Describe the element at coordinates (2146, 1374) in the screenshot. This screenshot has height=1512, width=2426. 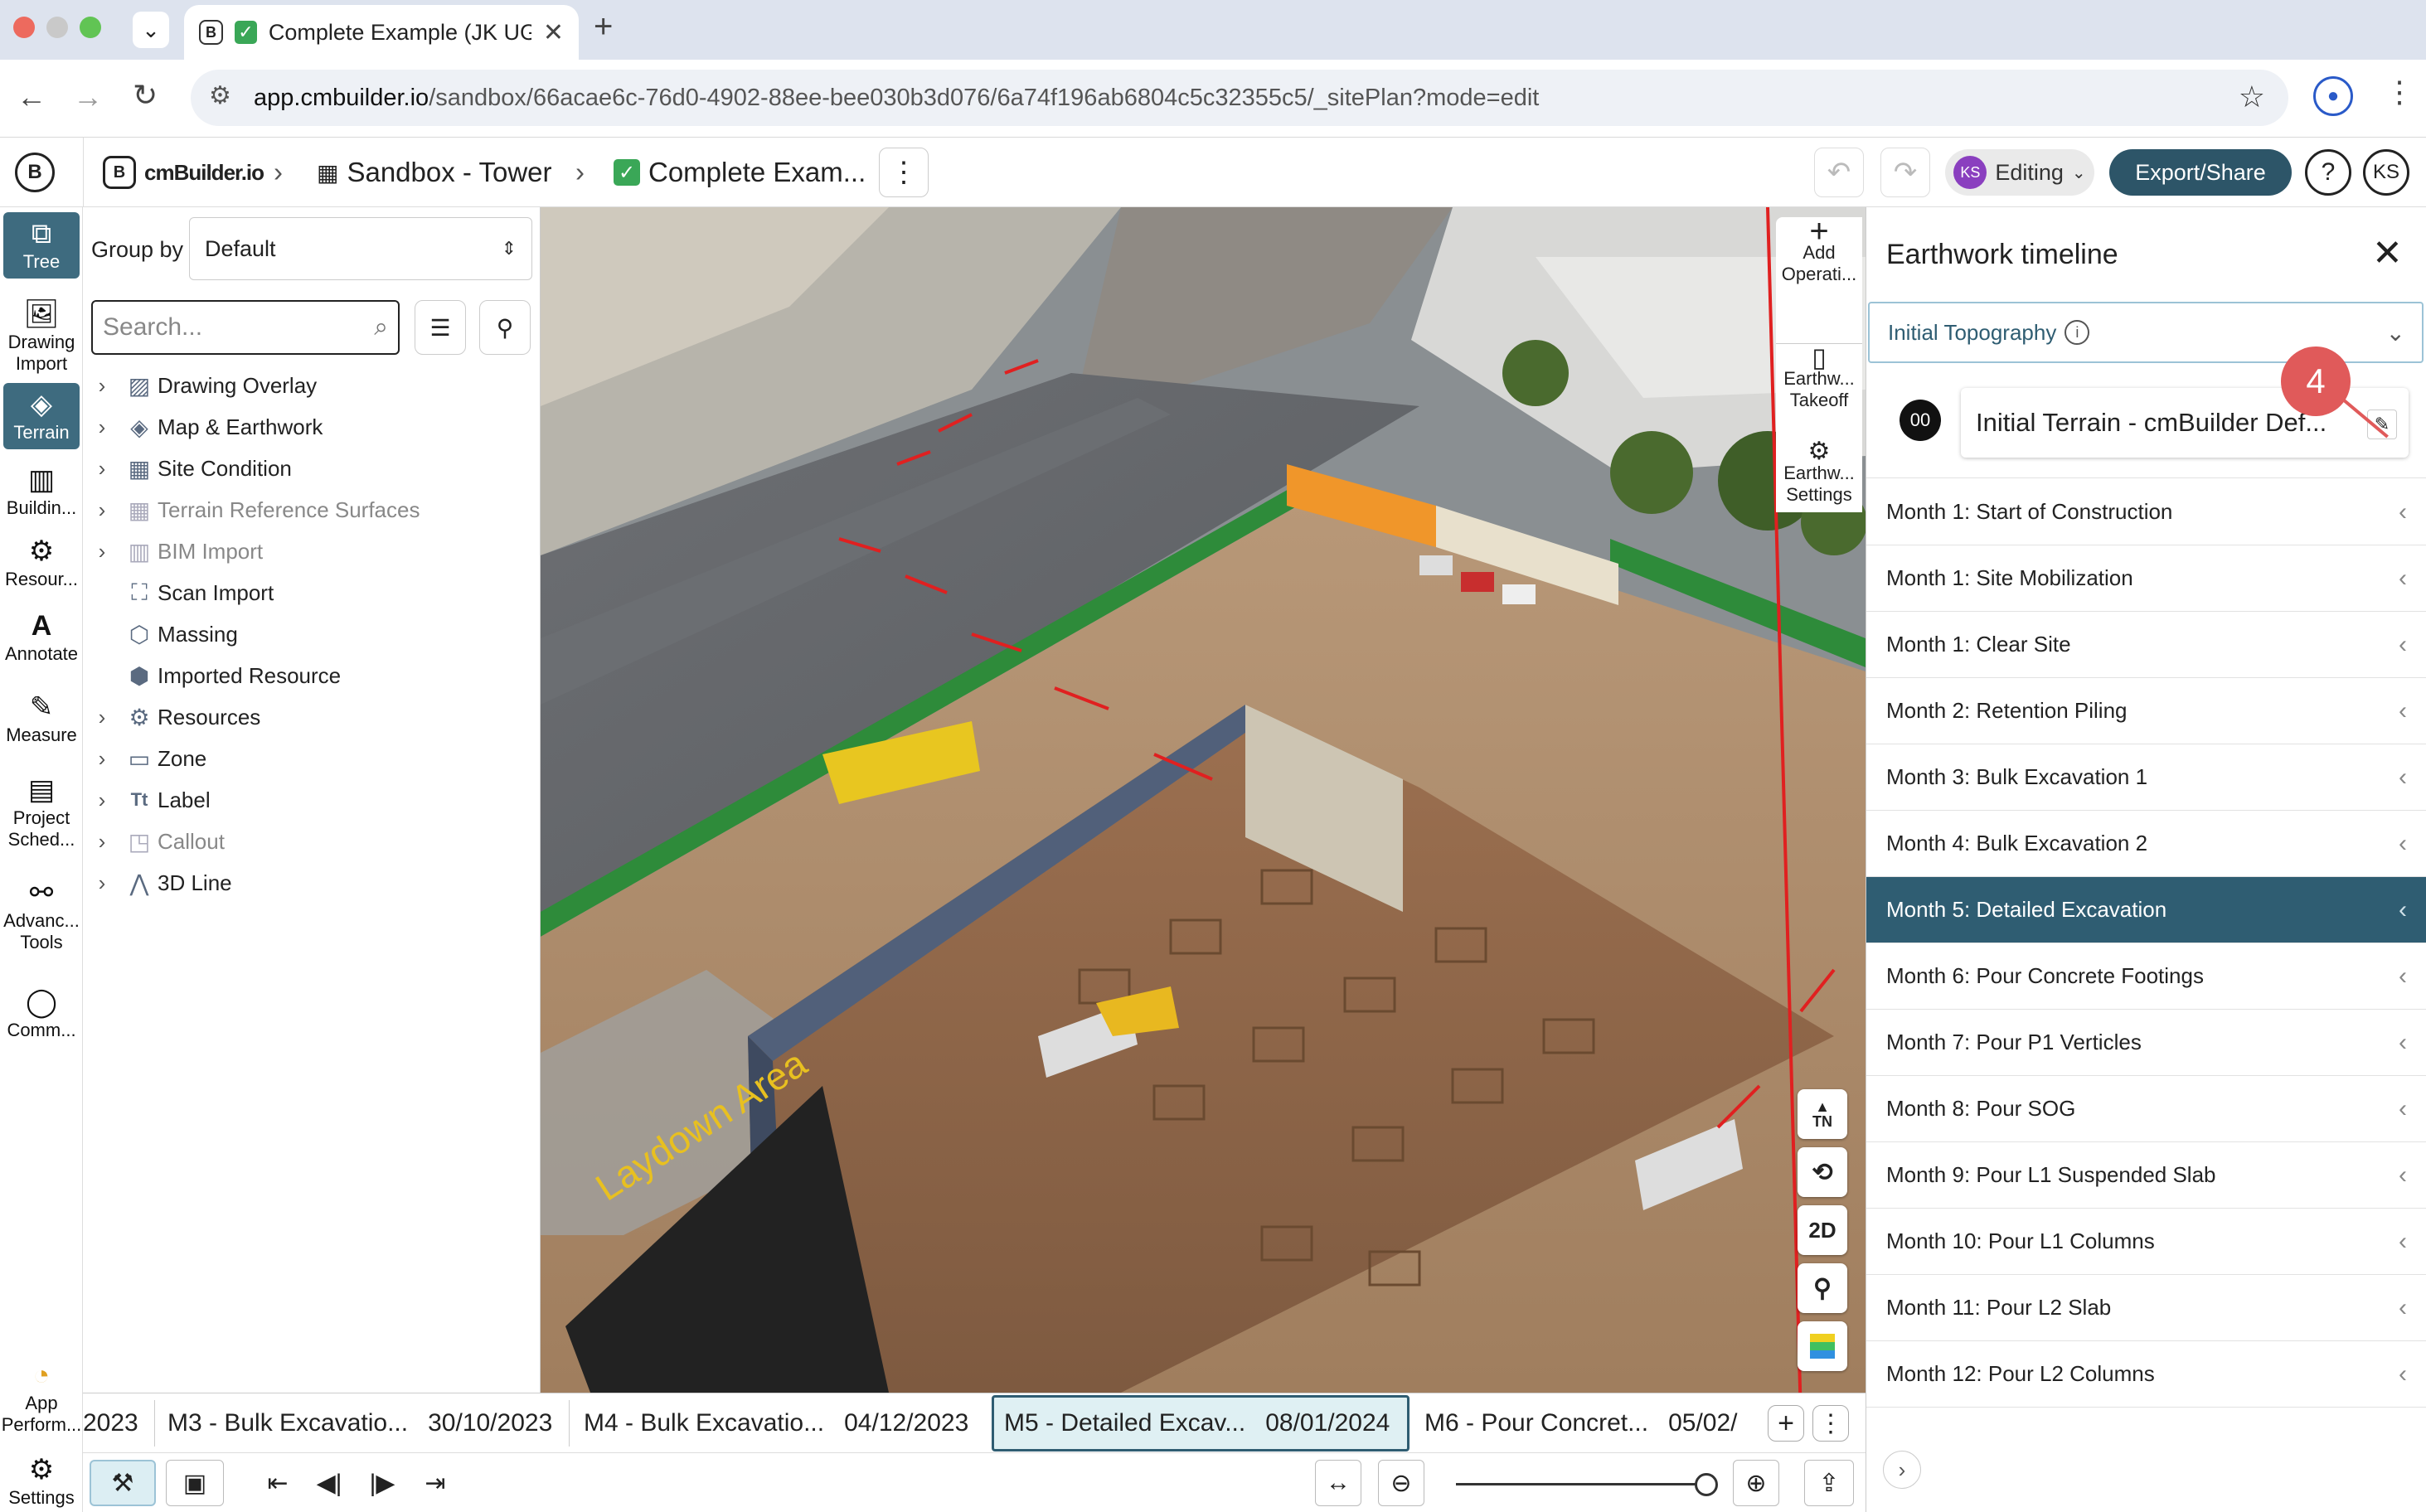
I see `month-row: Month 12: Pour L2 Columns ‹` at that location.